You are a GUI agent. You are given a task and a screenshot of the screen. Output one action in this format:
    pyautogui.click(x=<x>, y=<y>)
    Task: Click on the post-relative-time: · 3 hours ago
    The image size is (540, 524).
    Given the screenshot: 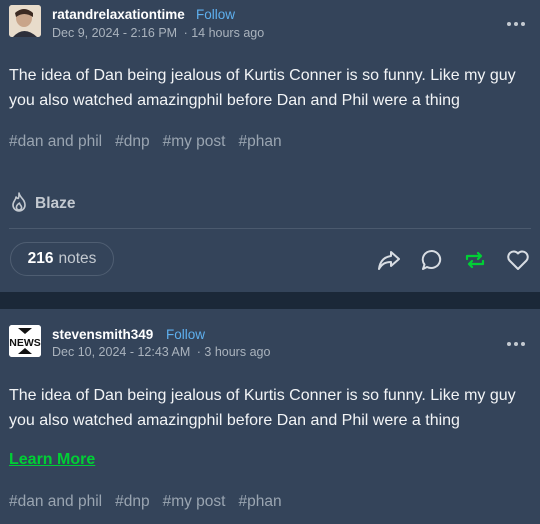 What is the action you would take?
    pyautogui.click(x=233, y=352)
    